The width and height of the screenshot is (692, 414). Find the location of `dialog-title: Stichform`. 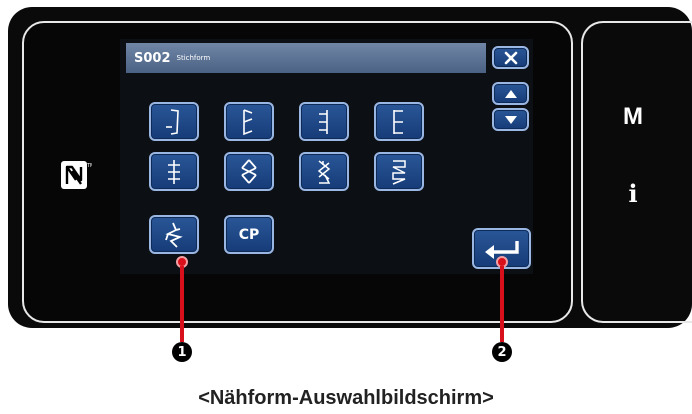

dialog-title: Stichform is located at coordinates (193, 58).